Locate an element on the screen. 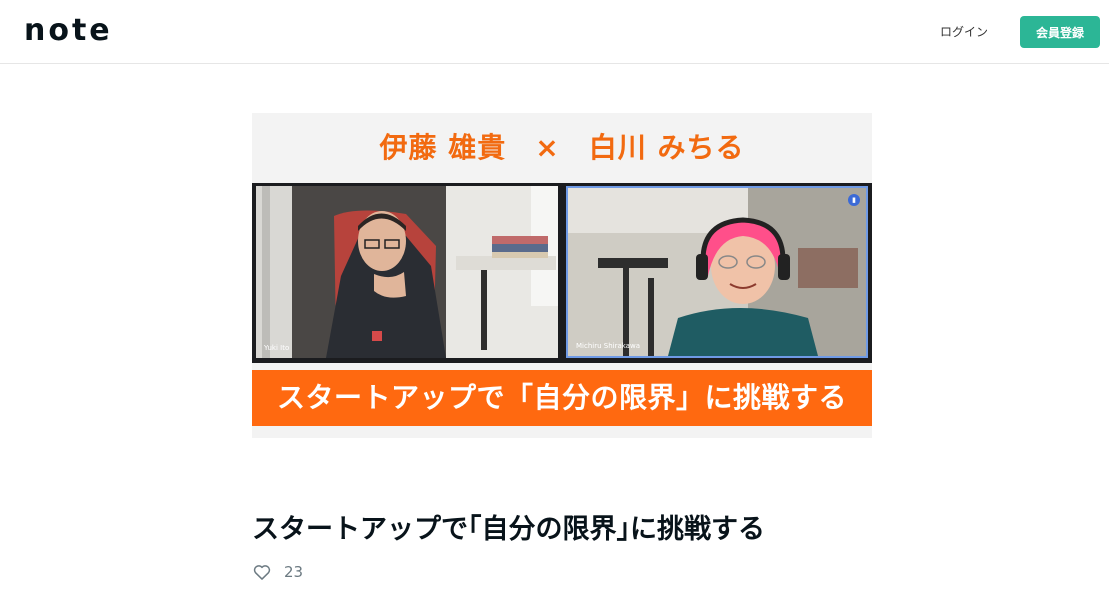 Image resolution: width=1109 pixels, height=600 pixels. like-count: 23 is located at coordinates (294, 572).